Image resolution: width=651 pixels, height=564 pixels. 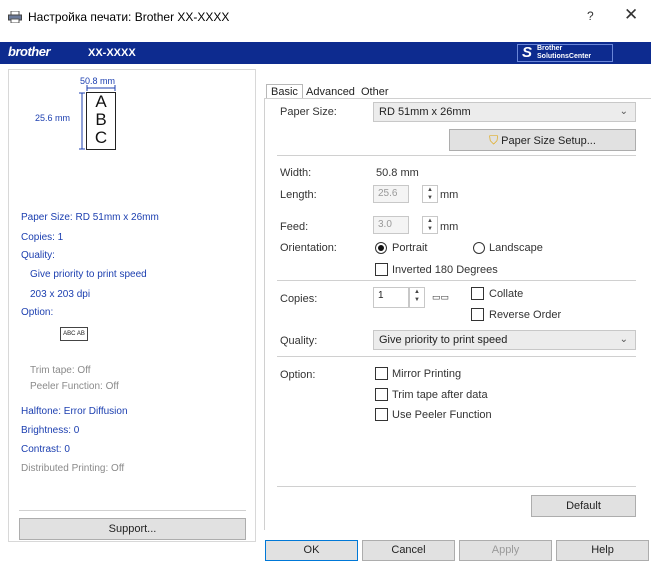 What do you see at coordinates (430, 194) in the screenshot?
I see `length-spinner: ▲ ▼` at bounding box center [430, 194].